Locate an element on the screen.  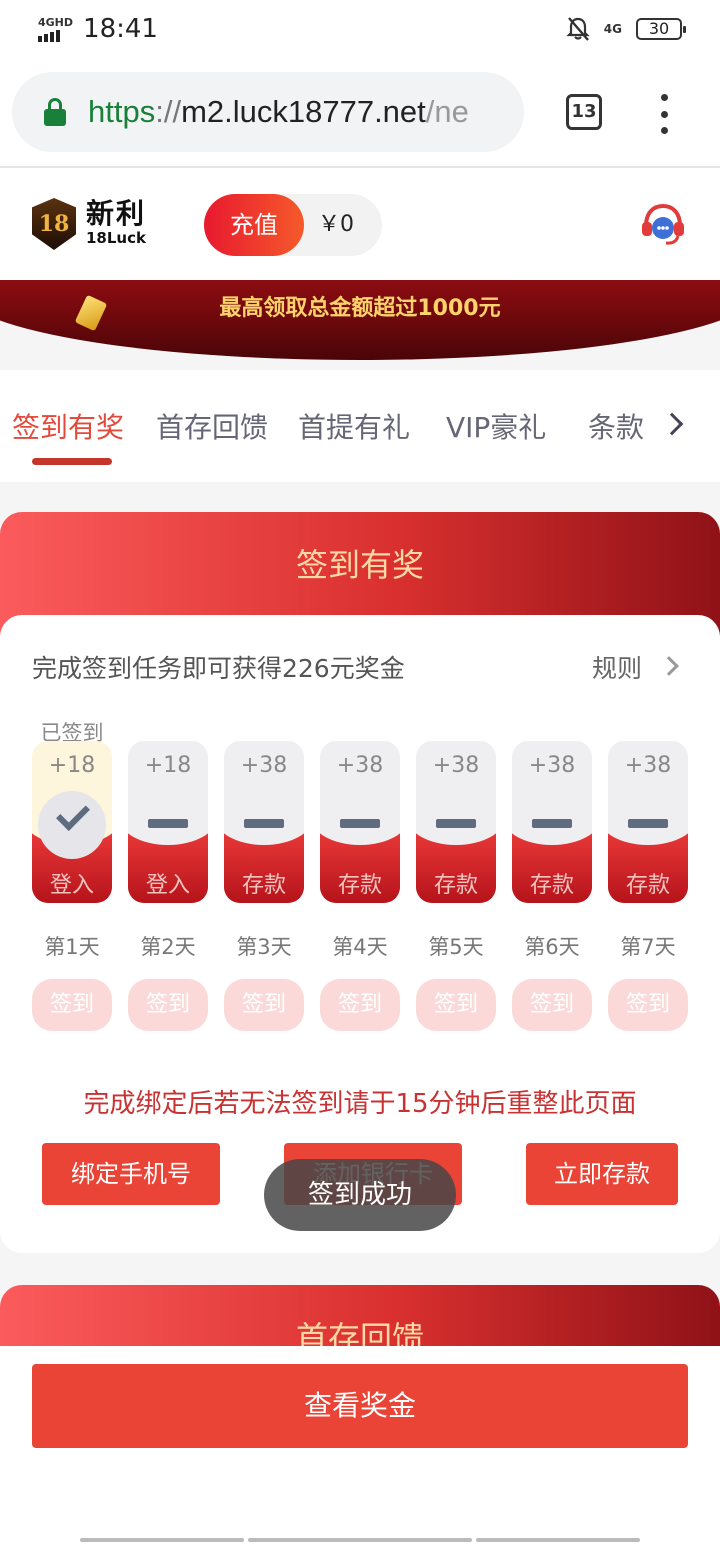
lock-icon is located at coordinates (55, 112).